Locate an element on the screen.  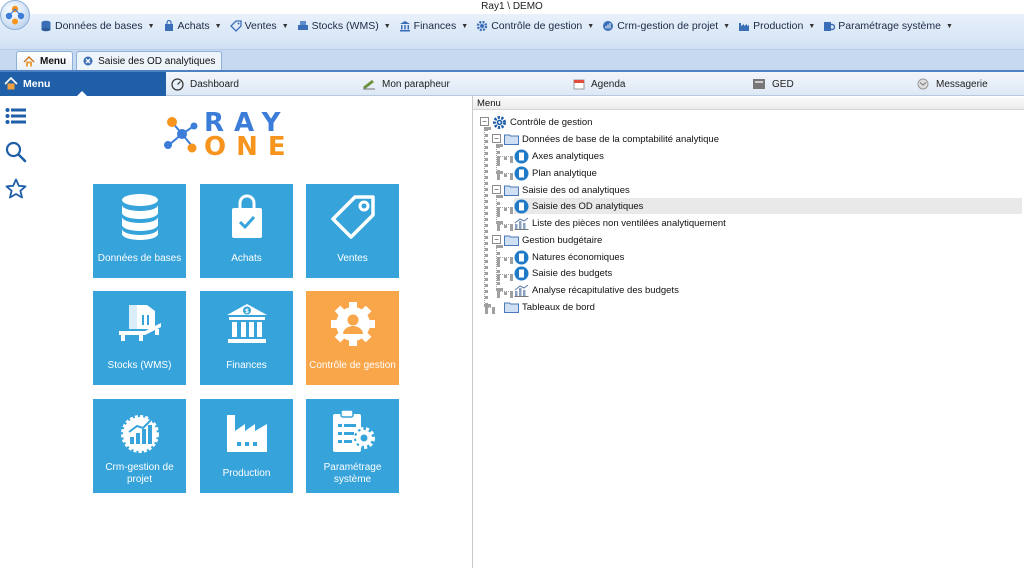
nav-messagerie: Messagerie is located at coordinates (952, 84).